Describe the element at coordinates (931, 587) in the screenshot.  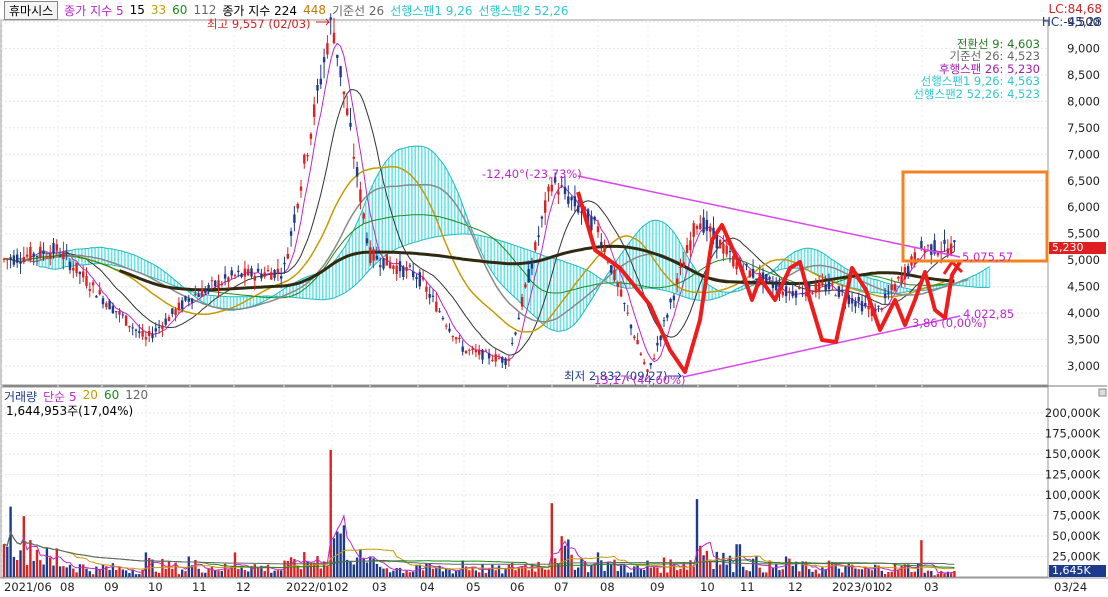
I see `date-tick-label: 03` at that location.